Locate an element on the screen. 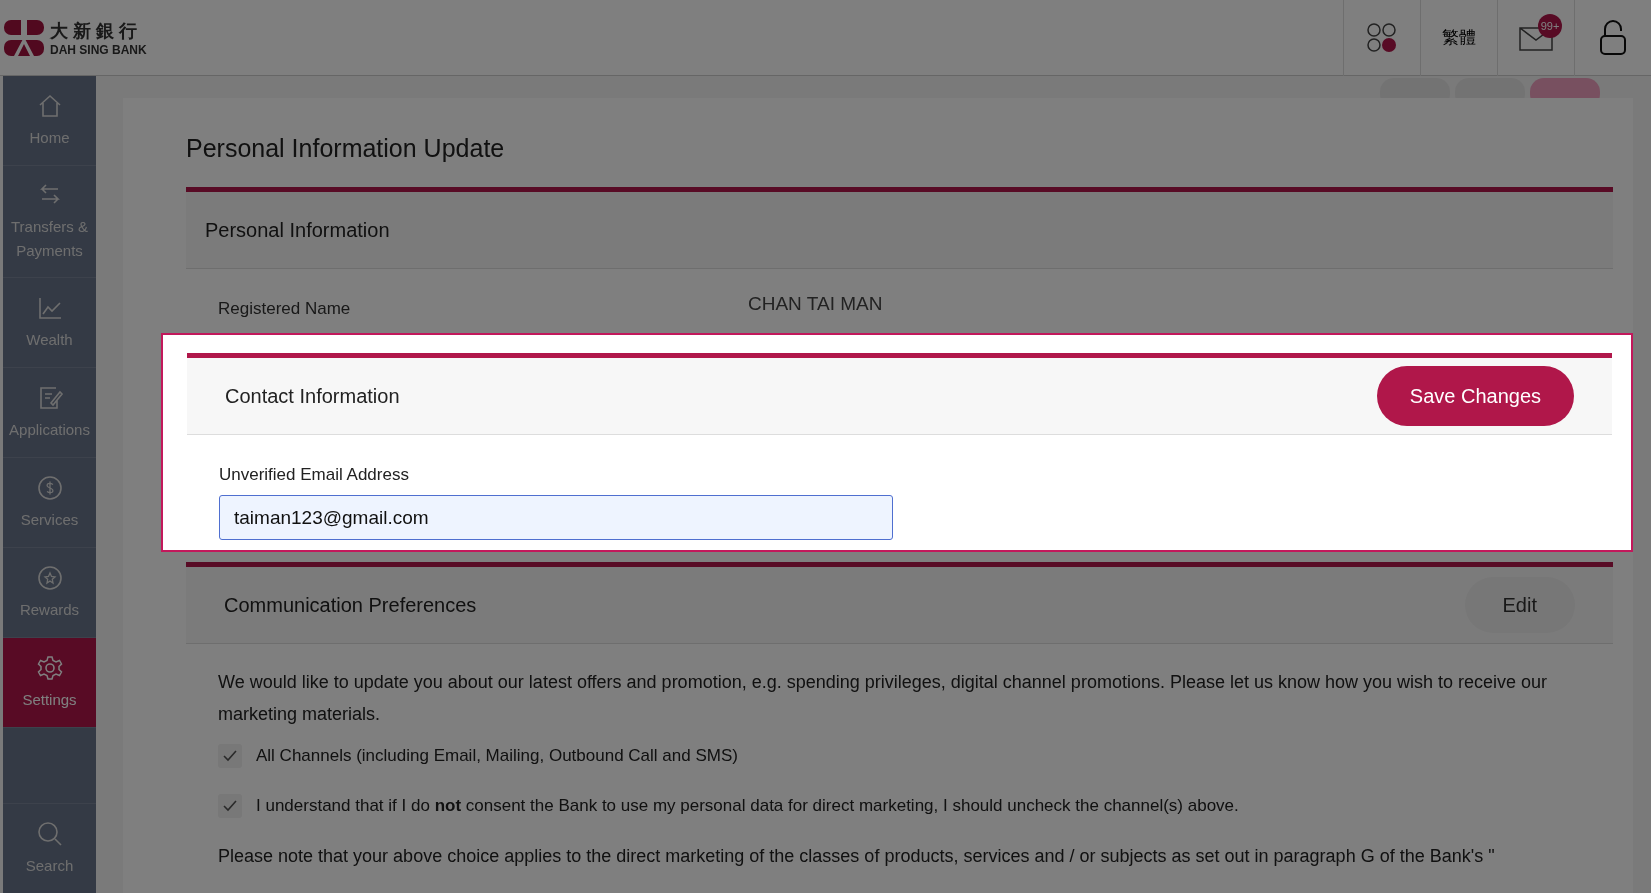  field-value: CHAN TAI MAN is located at coordinates (815, 304).